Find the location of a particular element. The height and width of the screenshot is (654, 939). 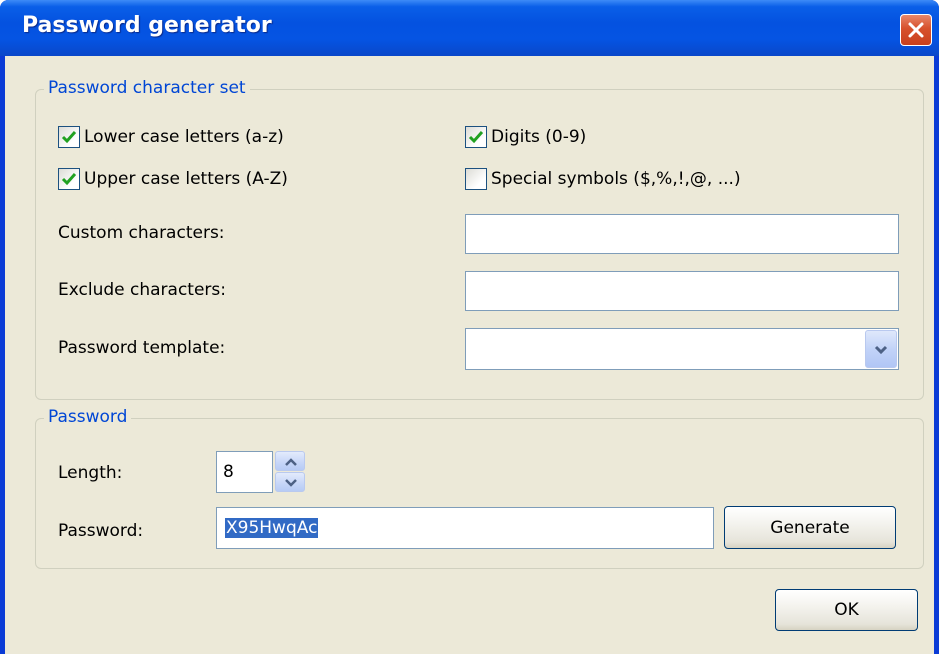

lowercase-checkbox-box is located at coordinates (69, 137).